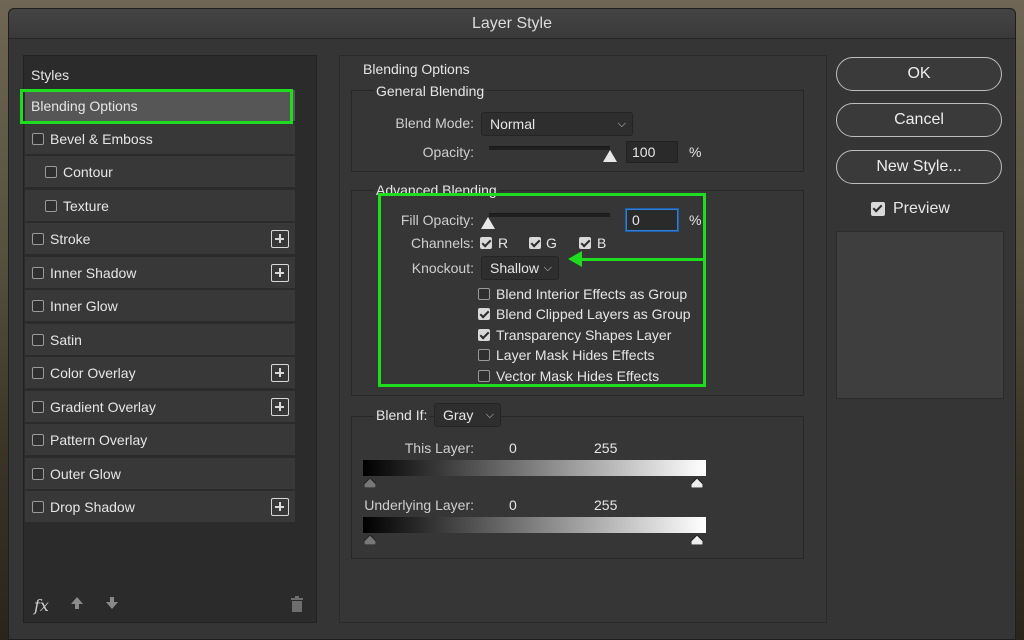 This screenshot has width=1024, height=640. I want to click on transparency-shapes-checkbox, so click(484, 335).